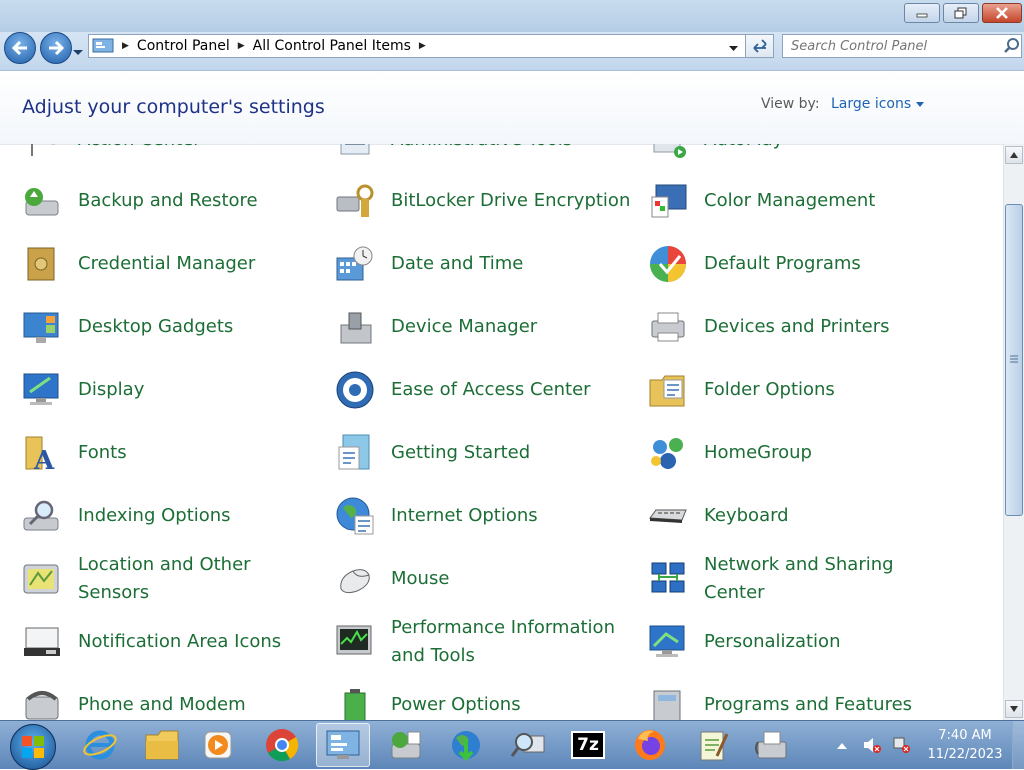  I want to click on close-button, so click(1002, 13).